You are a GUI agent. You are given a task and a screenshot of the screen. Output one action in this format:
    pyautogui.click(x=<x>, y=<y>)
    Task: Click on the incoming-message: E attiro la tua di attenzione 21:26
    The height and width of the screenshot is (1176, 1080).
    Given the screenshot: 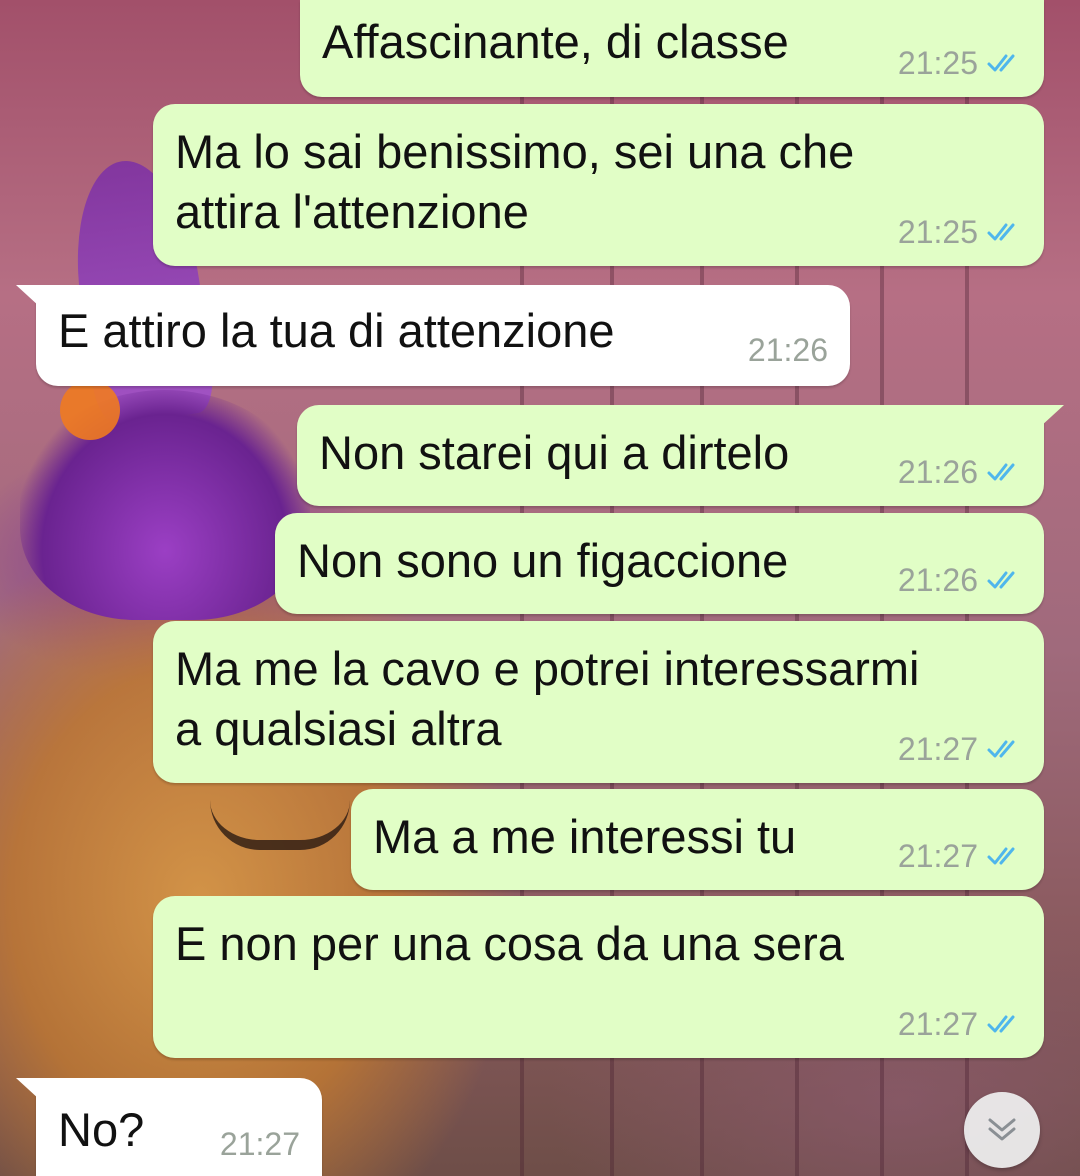 What is the action you would take?
    pyautogui.click(x=433, y=335)
    